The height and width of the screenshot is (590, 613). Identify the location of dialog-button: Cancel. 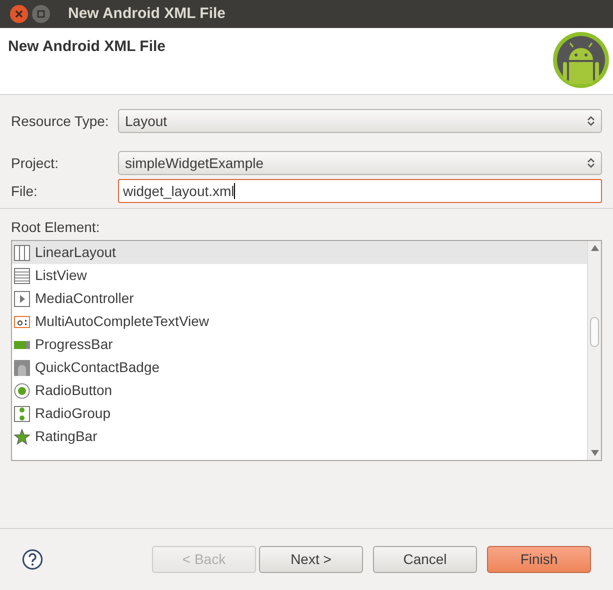
(425, 559).